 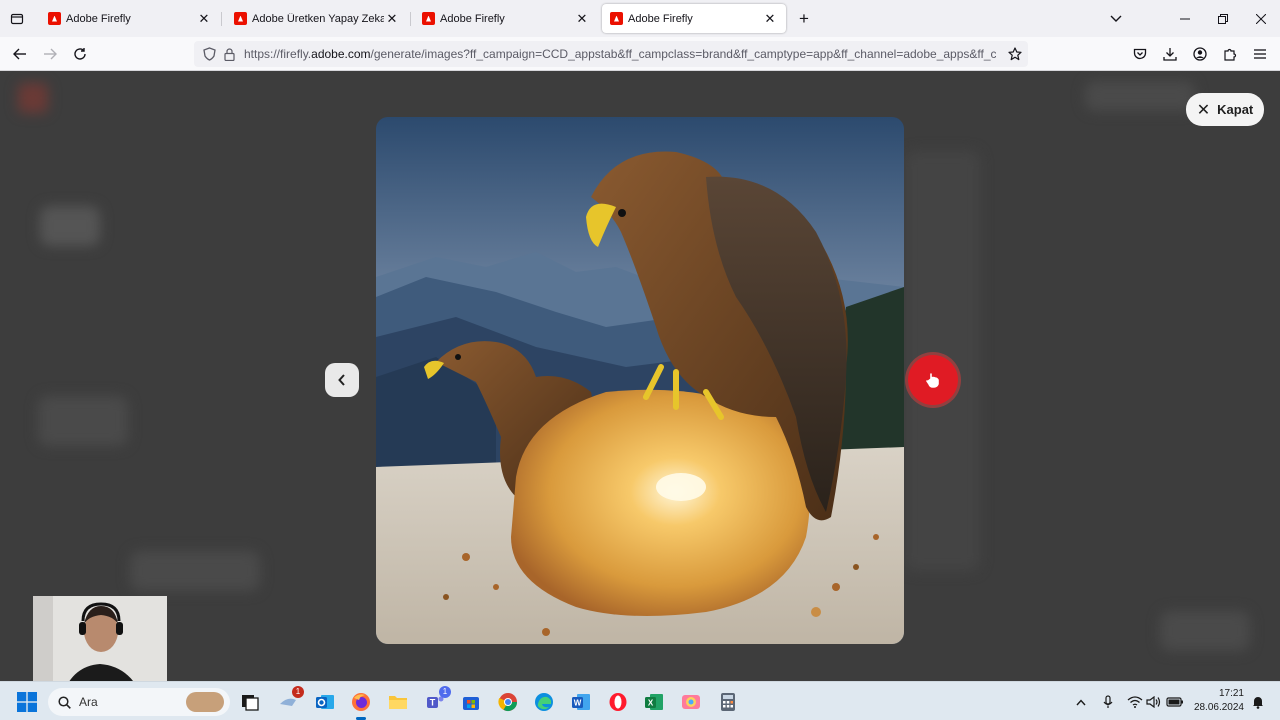 I want to click on taskbar-calculator, so click(x=728, y=702).